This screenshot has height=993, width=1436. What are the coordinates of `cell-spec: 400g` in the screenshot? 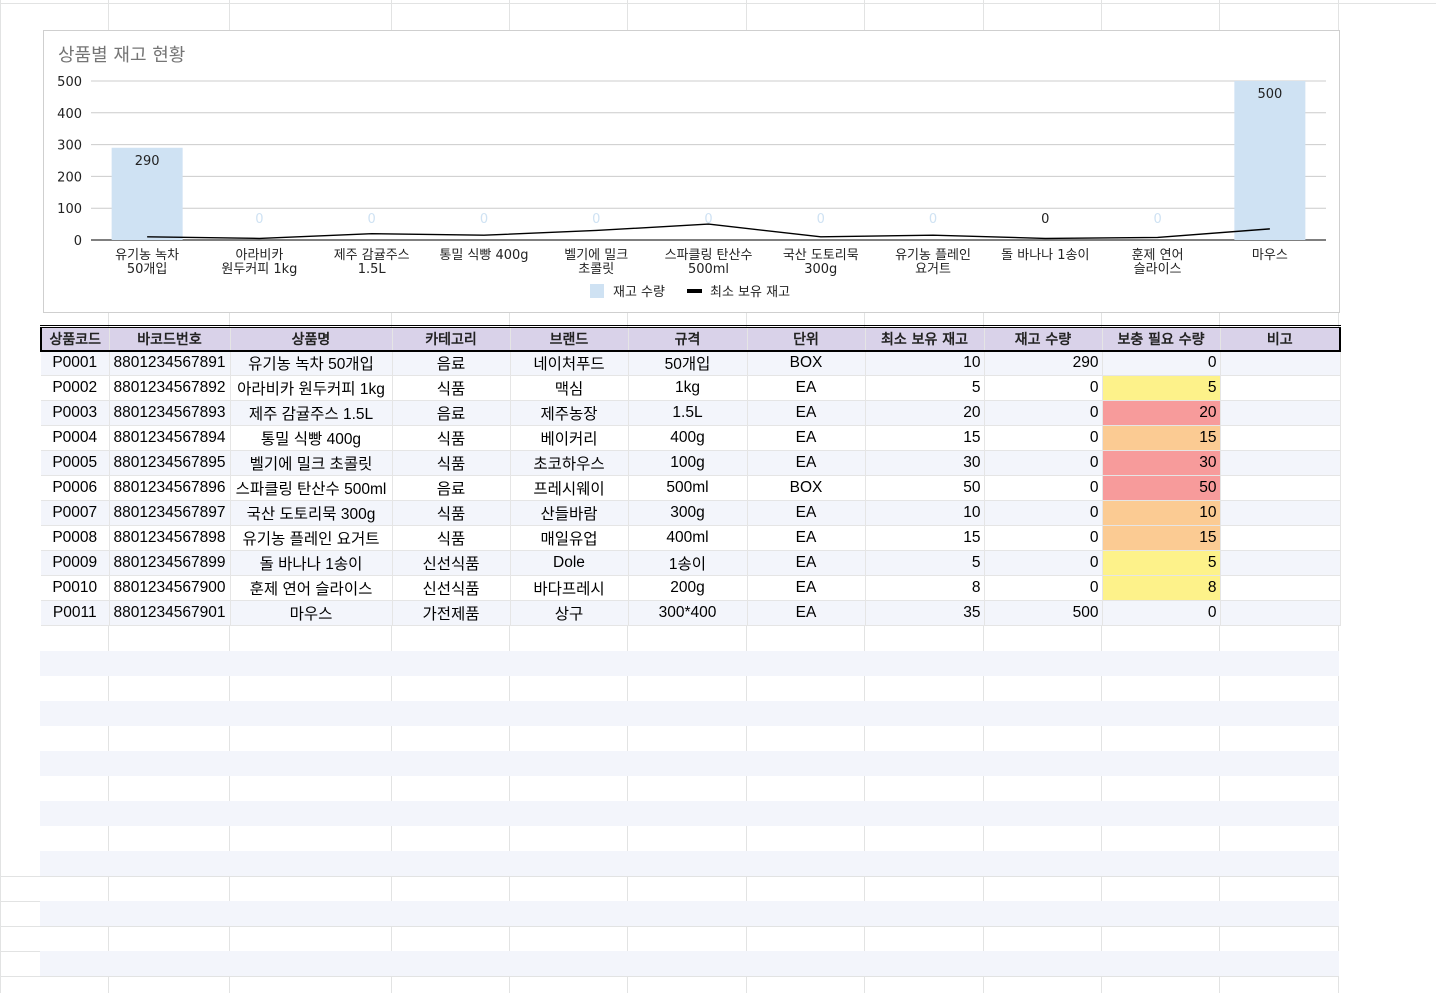 It's located at (688, 438).